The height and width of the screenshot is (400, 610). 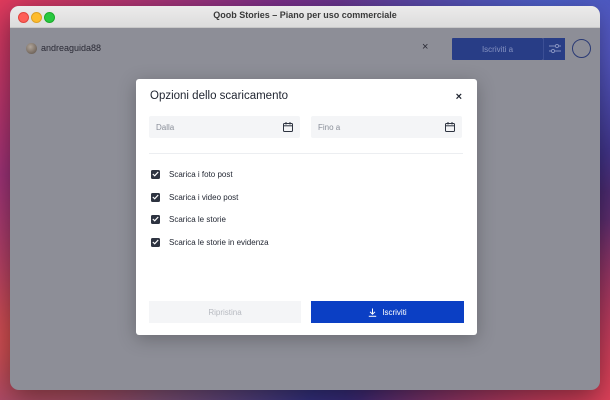 I want to click on window-title: Qoob Stories – Piano per uso commerciale, so click(x=305, y=15).